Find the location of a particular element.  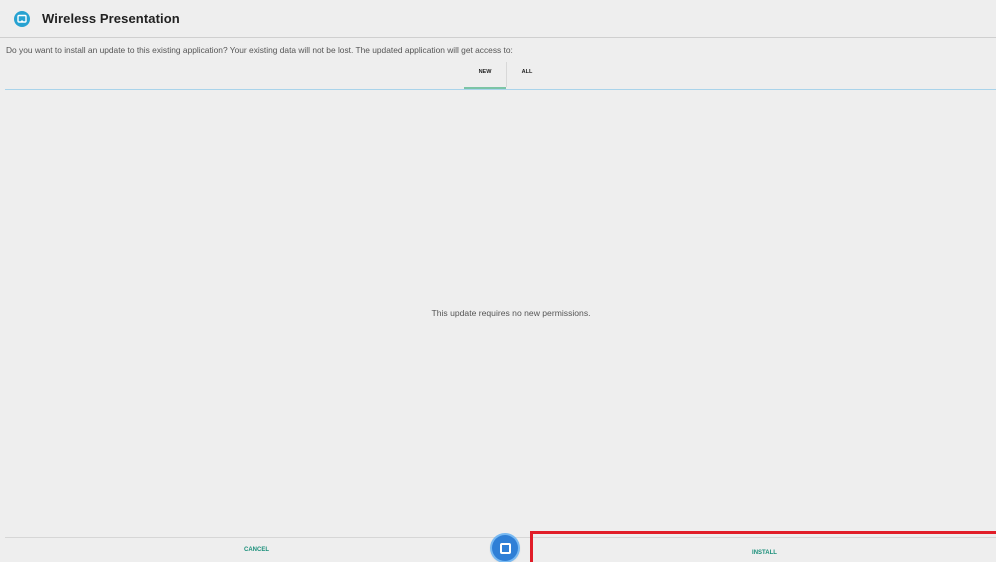

square-icon is located at coordinates (505, 548).